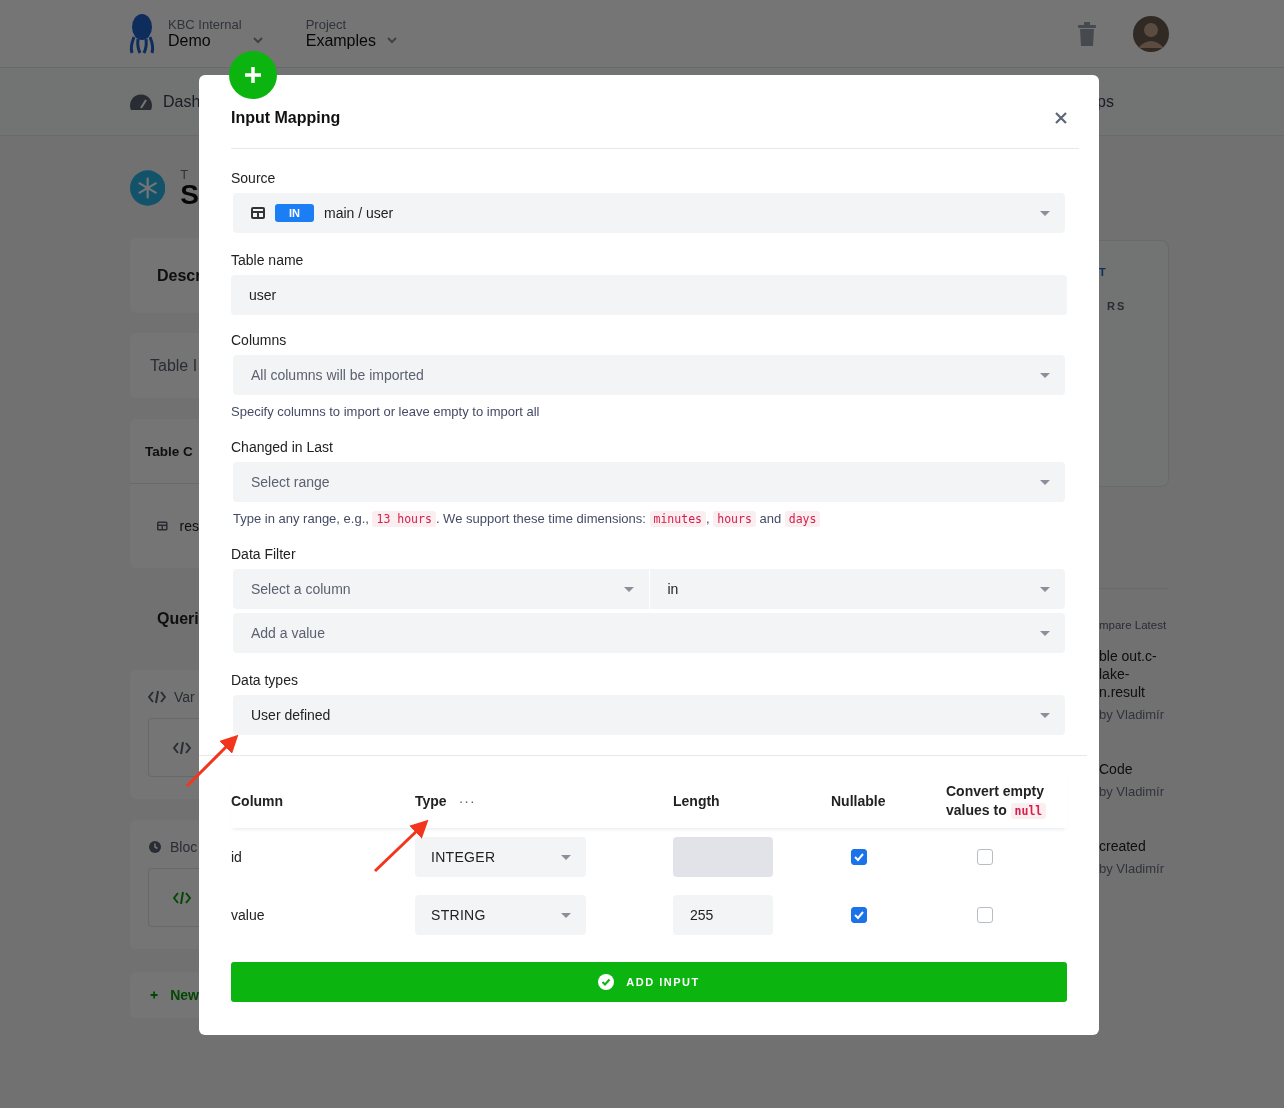  I want to click on switcher-value: Demo, so click(205, 41).